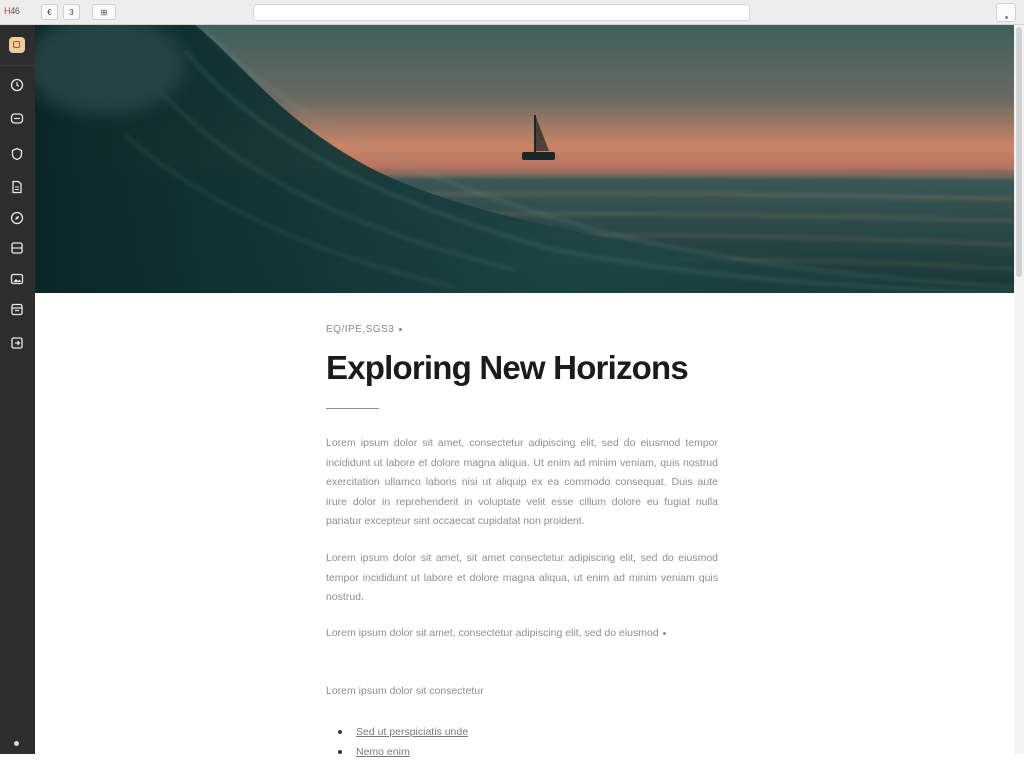 This screenshot has height=762, width=1024. What do you see at coordinates (401, 329) in the screenshot?
I see `kicker-dot-icon` at bounding box center [401, 329].